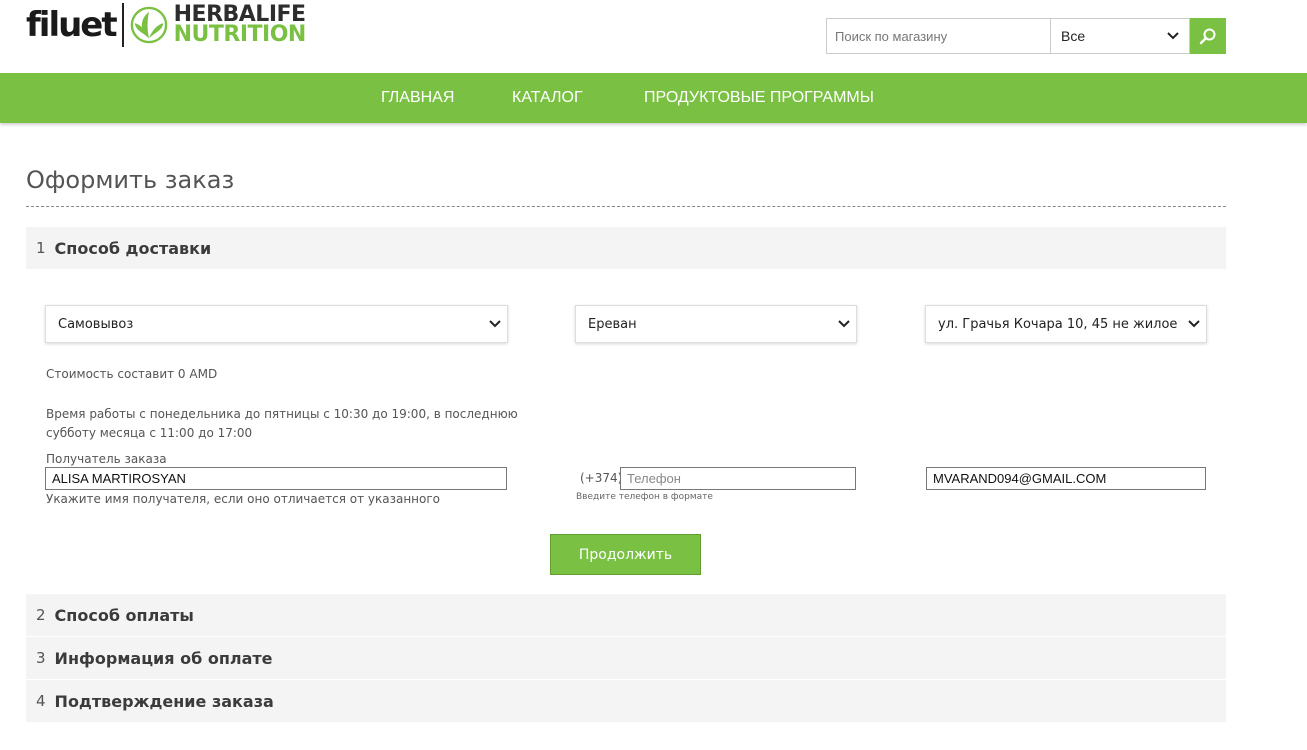 This screenshot has height=750, width=1307. What do you see at coordinates (601, 478) in the screenshot?
I see `phone-prefix: (+374)` at bounding box center [601, 478].